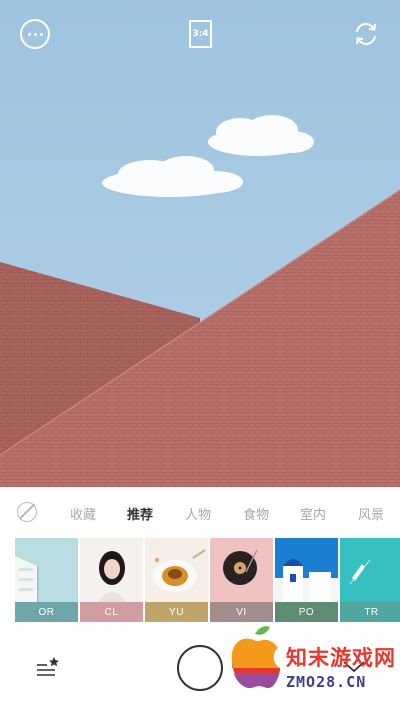  I want to click on camera-switch-button, so click(366, 34).